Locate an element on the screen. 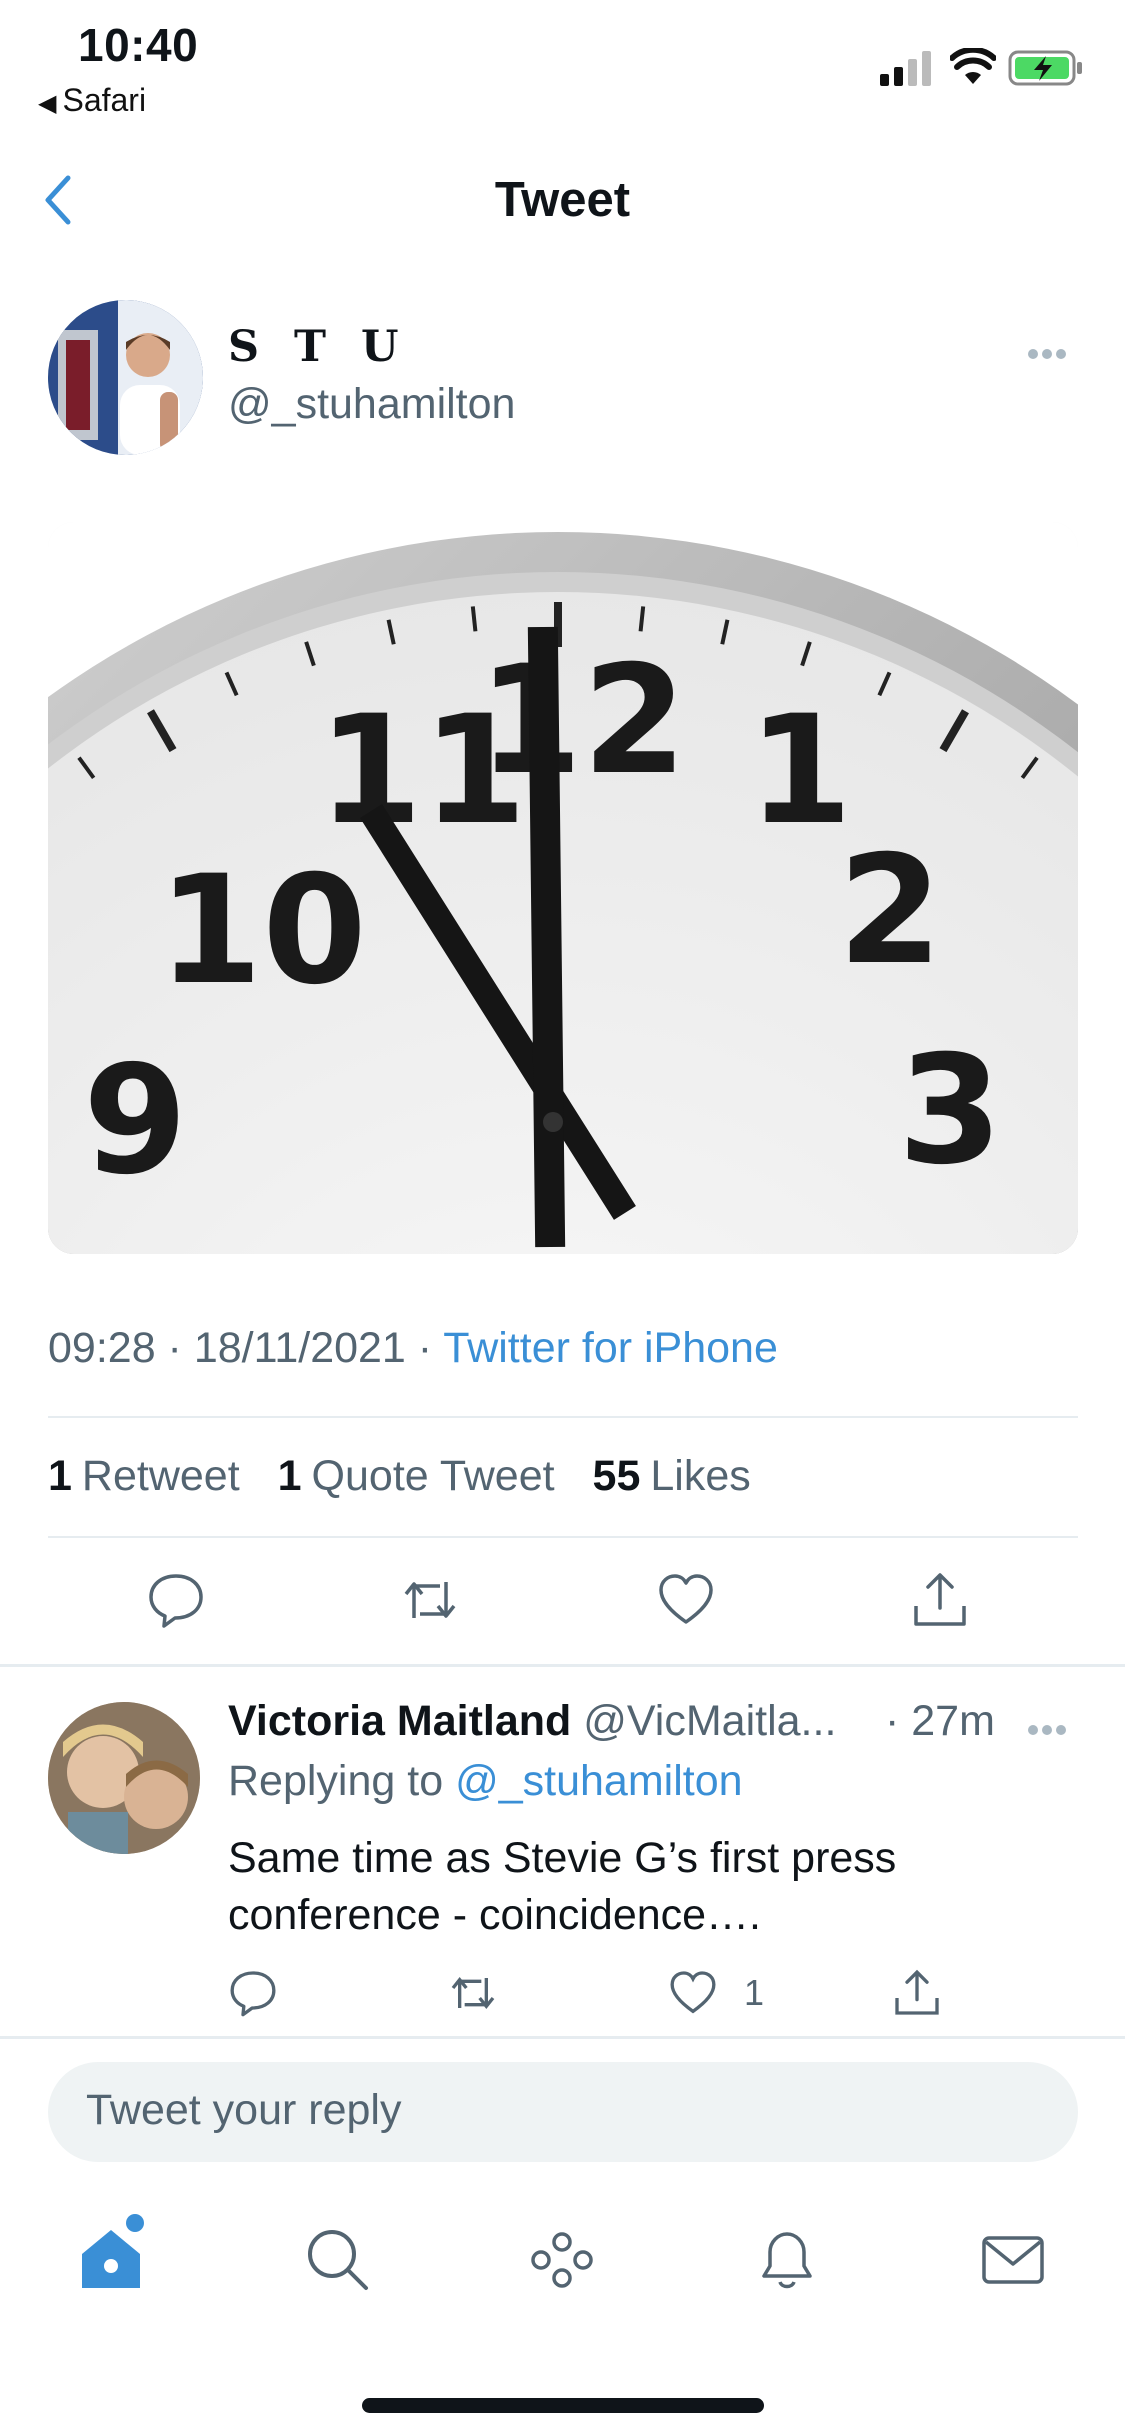 The height and width of the screenshot is (2436, 1125). tweet-source-link: Twitter for iPhone is located at coordinates (610, 1348).